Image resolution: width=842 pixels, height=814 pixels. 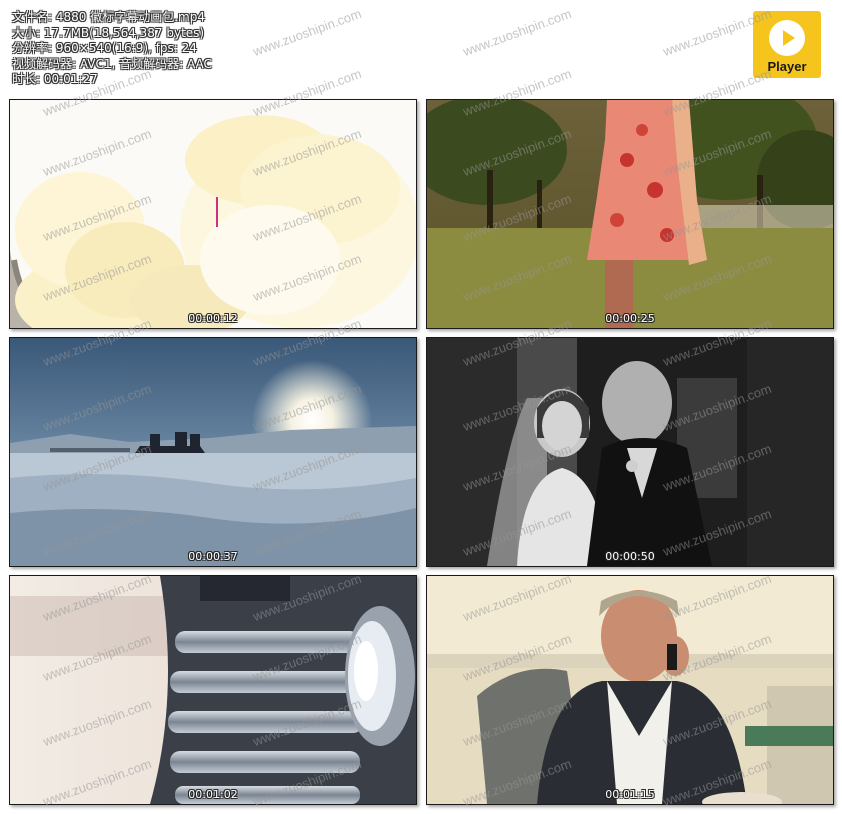 What do you see at coordinates (213, 794) in the screenshot?
I see `timestamp: 00:01:02` at bounding box center [213, 794].